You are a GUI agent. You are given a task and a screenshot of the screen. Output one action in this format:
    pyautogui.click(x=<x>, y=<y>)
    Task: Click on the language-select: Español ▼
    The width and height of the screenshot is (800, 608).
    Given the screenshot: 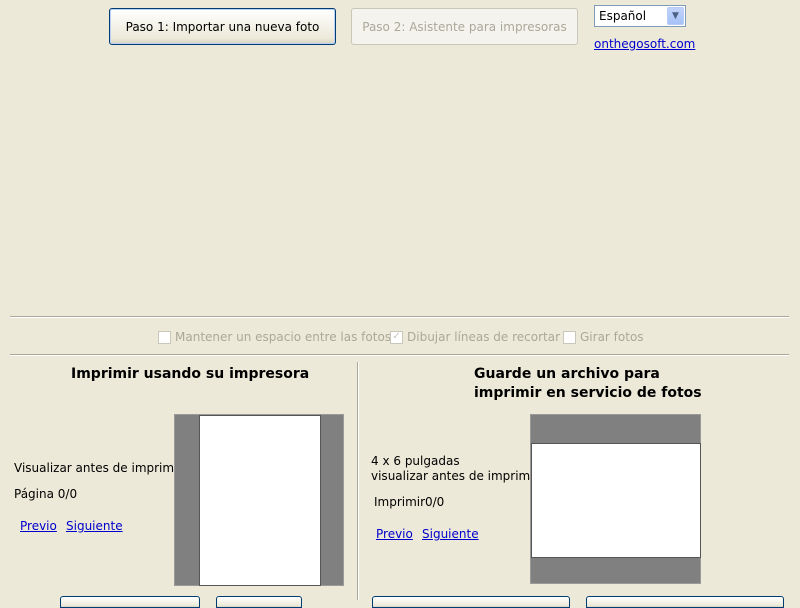 What is the action you would take?
    pyautogui.click(x=640, y=16)
    